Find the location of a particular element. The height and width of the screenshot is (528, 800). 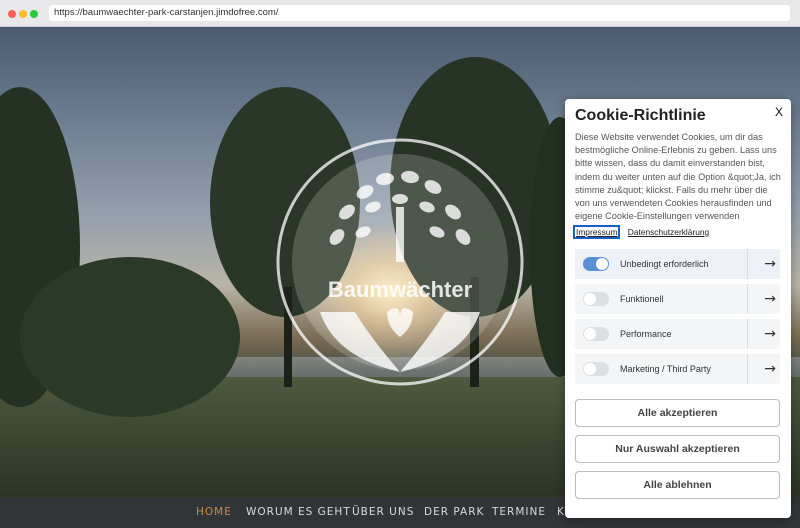

nav-item-der-park: DER PARK is located at coordinates (454, 512).